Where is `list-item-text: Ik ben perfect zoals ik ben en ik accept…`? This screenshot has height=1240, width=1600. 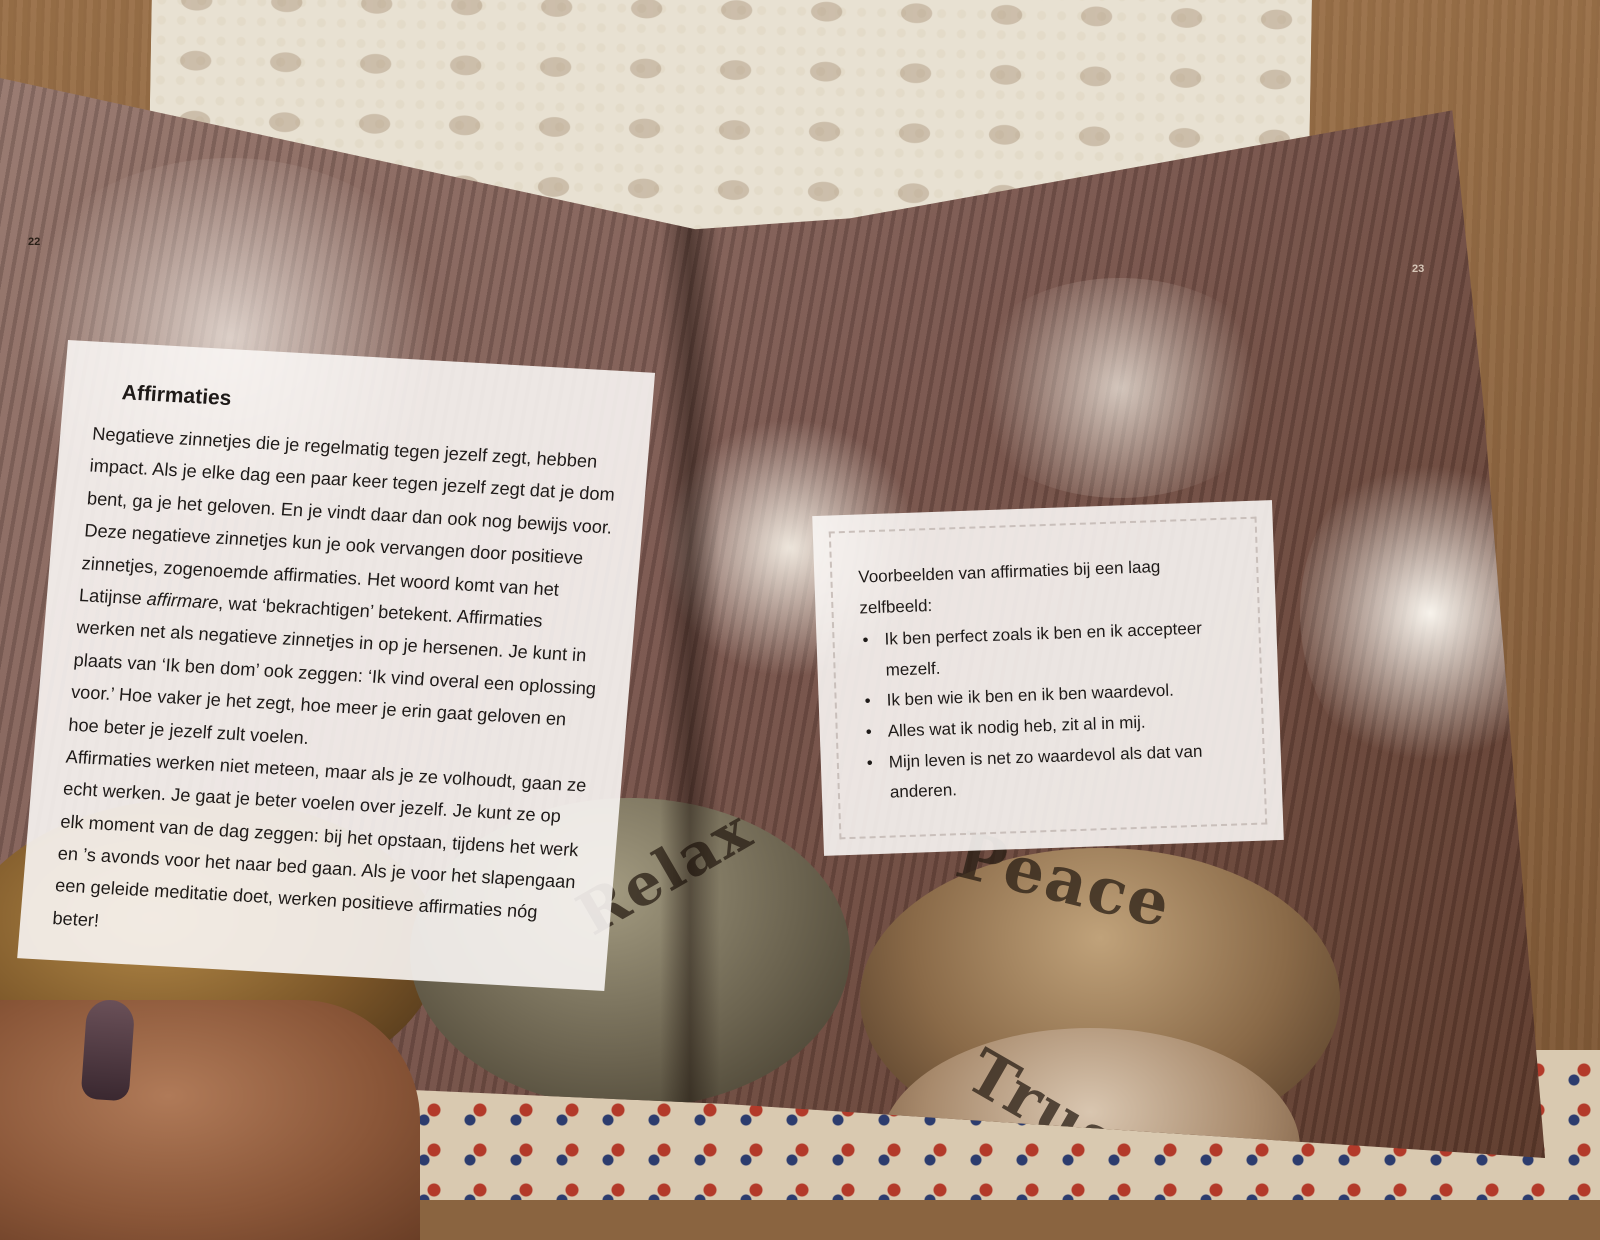
list-item-text: Ik ben perfect zoals ik ben en ik accept… is located at coordinates (1043, 649).